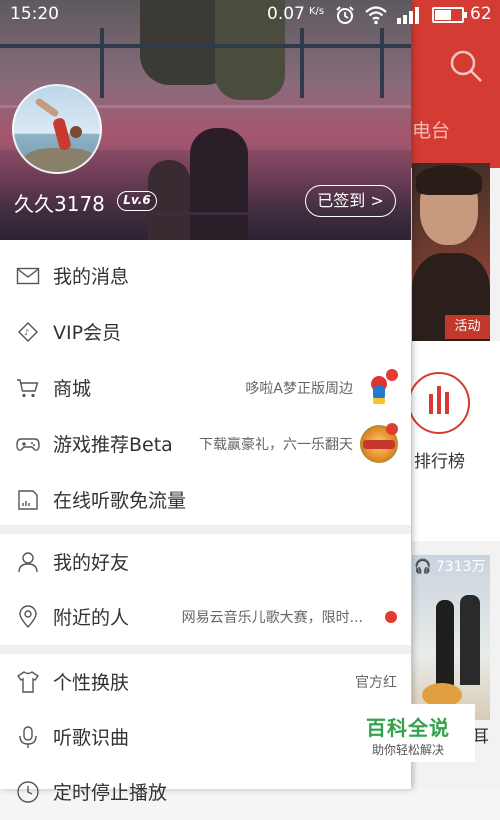 The width and height of the screenshot is (500, 820). I want to click on site-watermark: 百科全说 助你轻松解决, so click(415, 733).